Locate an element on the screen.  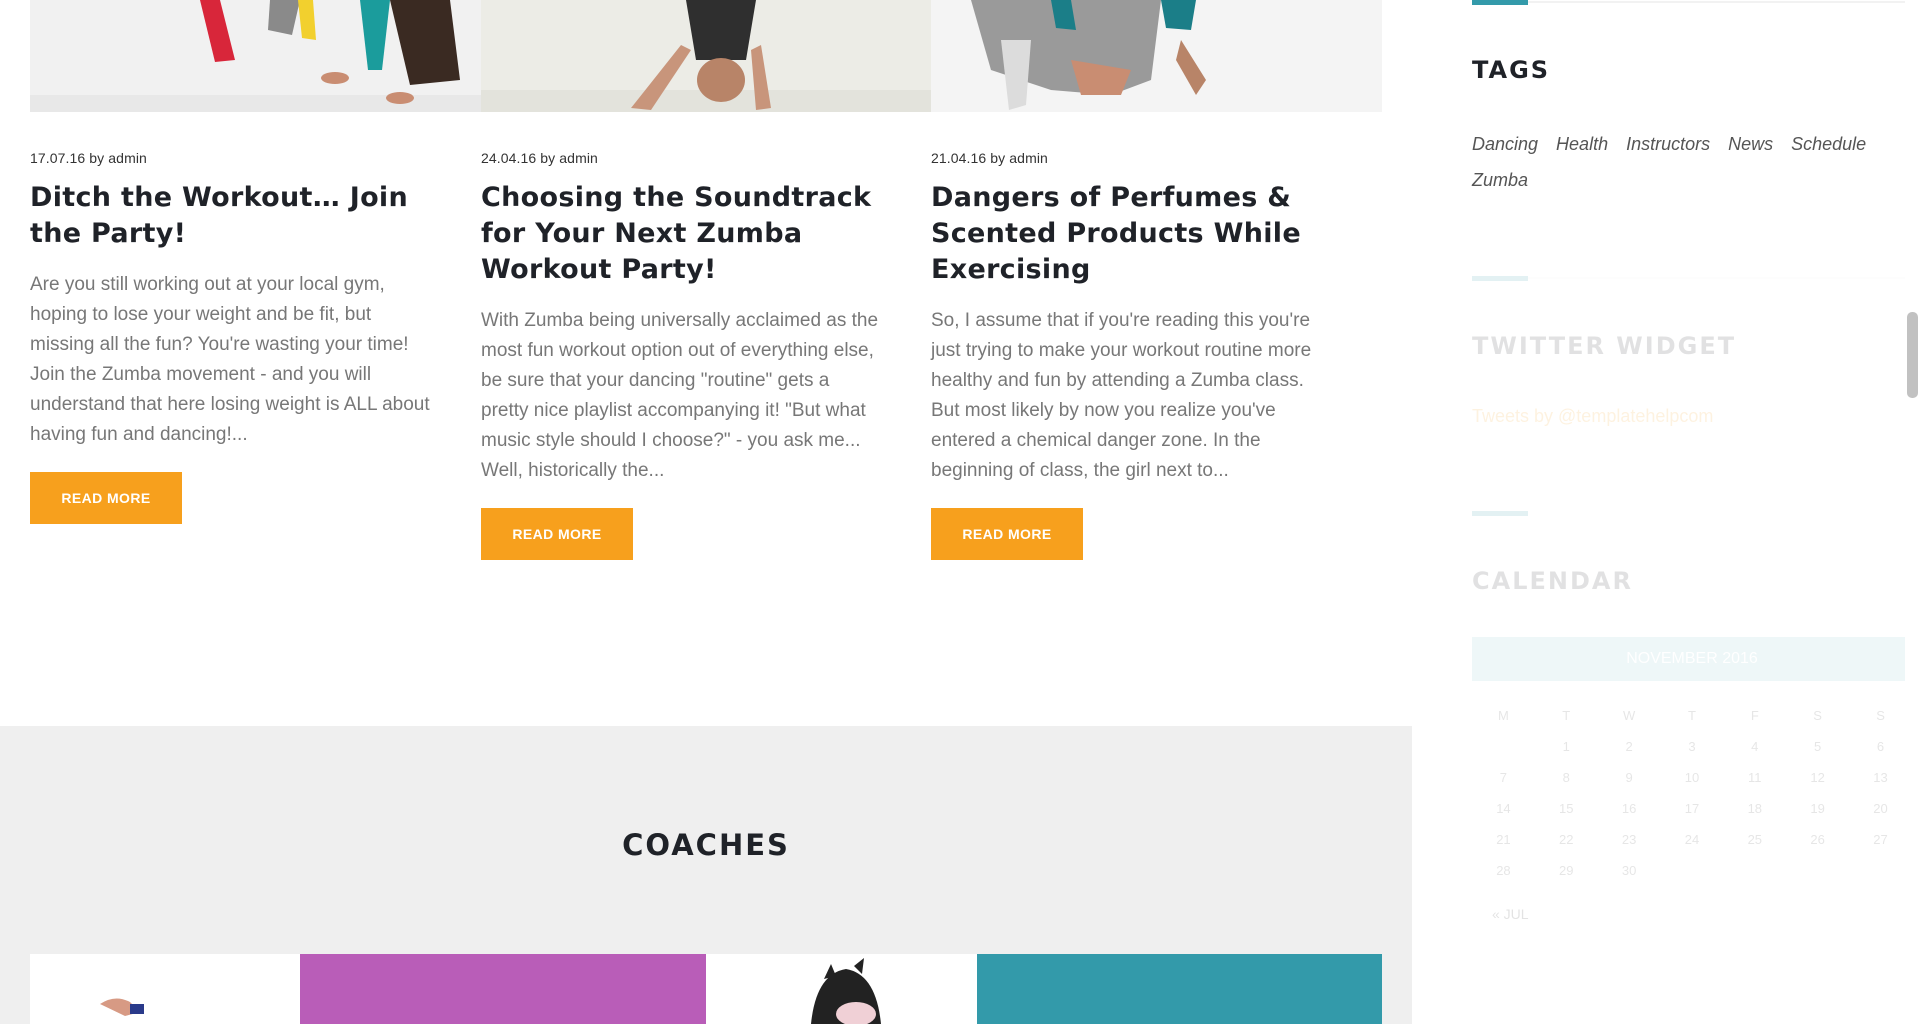
calendar-day: 2 is located at coordinates (1629, 746).